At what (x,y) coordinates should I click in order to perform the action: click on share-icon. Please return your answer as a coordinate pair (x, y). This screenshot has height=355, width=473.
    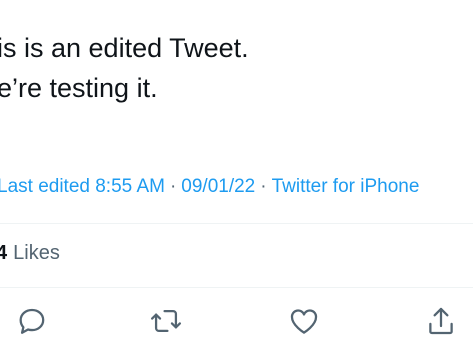
    Looking at the image, I should click on (441, 321).